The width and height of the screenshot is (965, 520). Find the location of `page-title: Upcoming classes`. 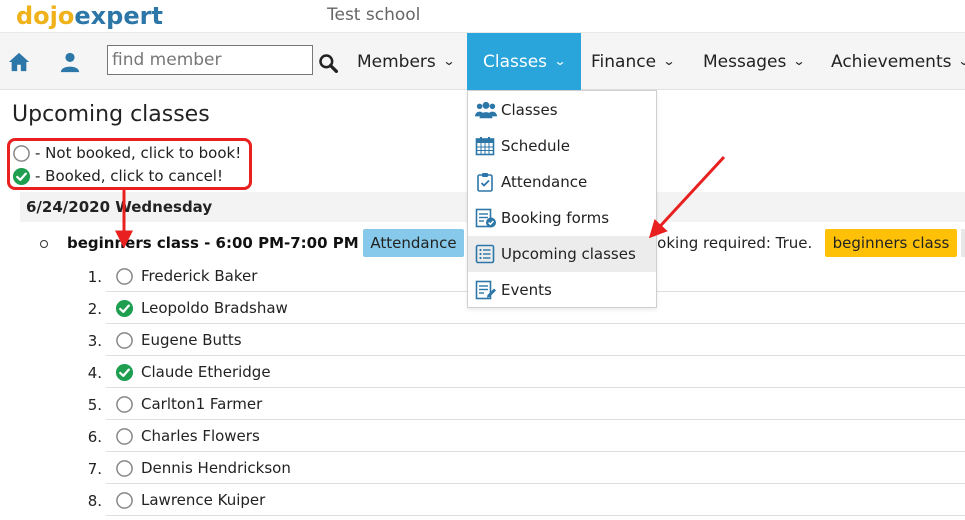

page-title: Upcoming classes is located at coordinates (111, 114).